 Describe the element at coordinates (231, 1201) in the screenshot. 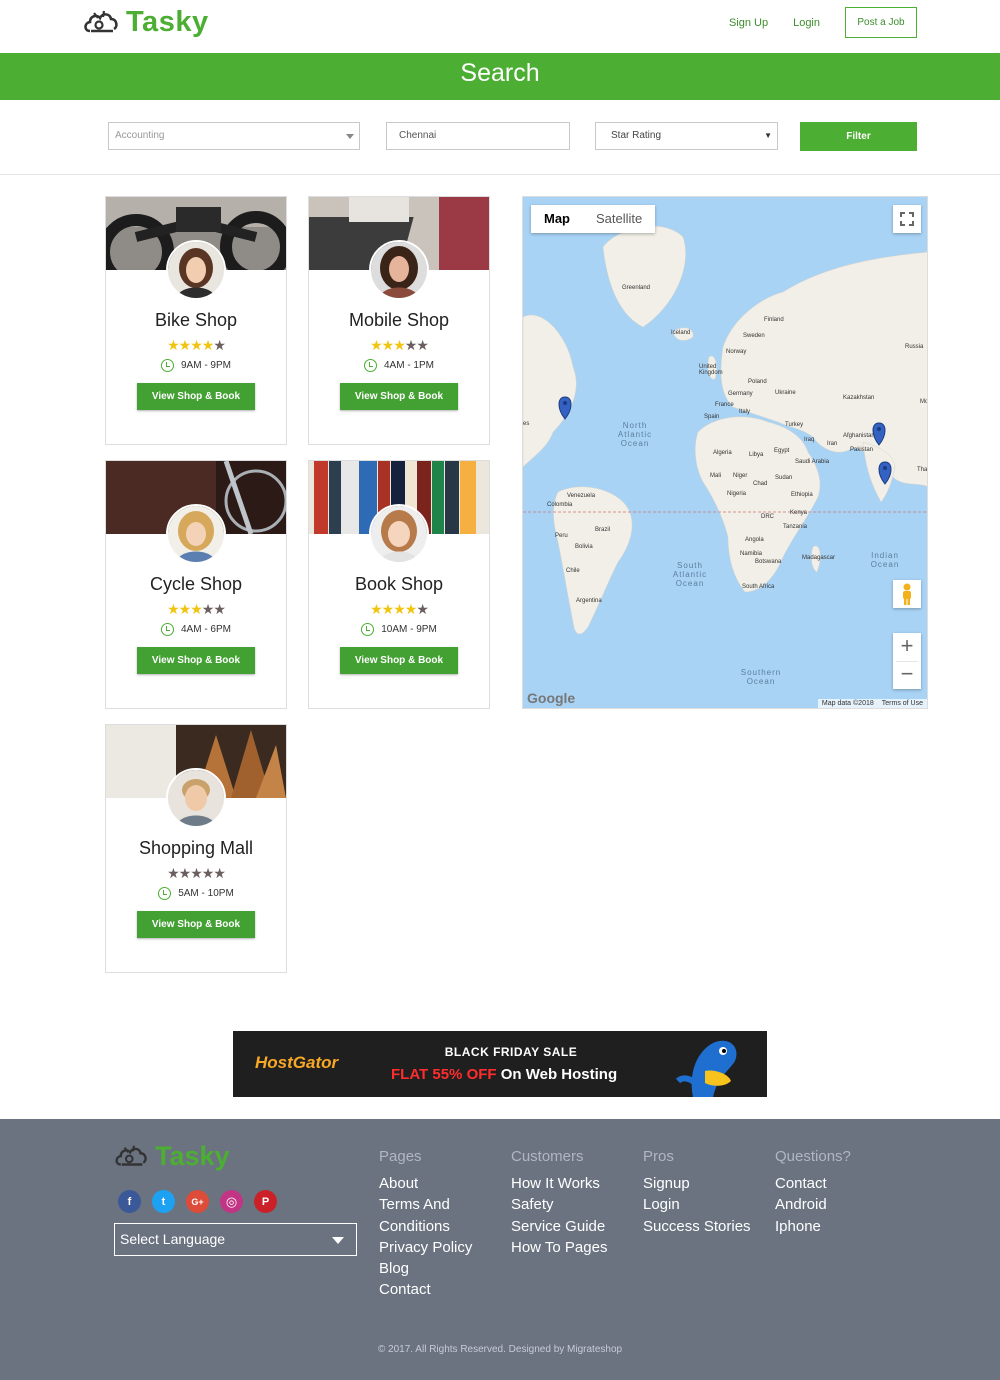

I see `instagram-icon: ◎` at that location.